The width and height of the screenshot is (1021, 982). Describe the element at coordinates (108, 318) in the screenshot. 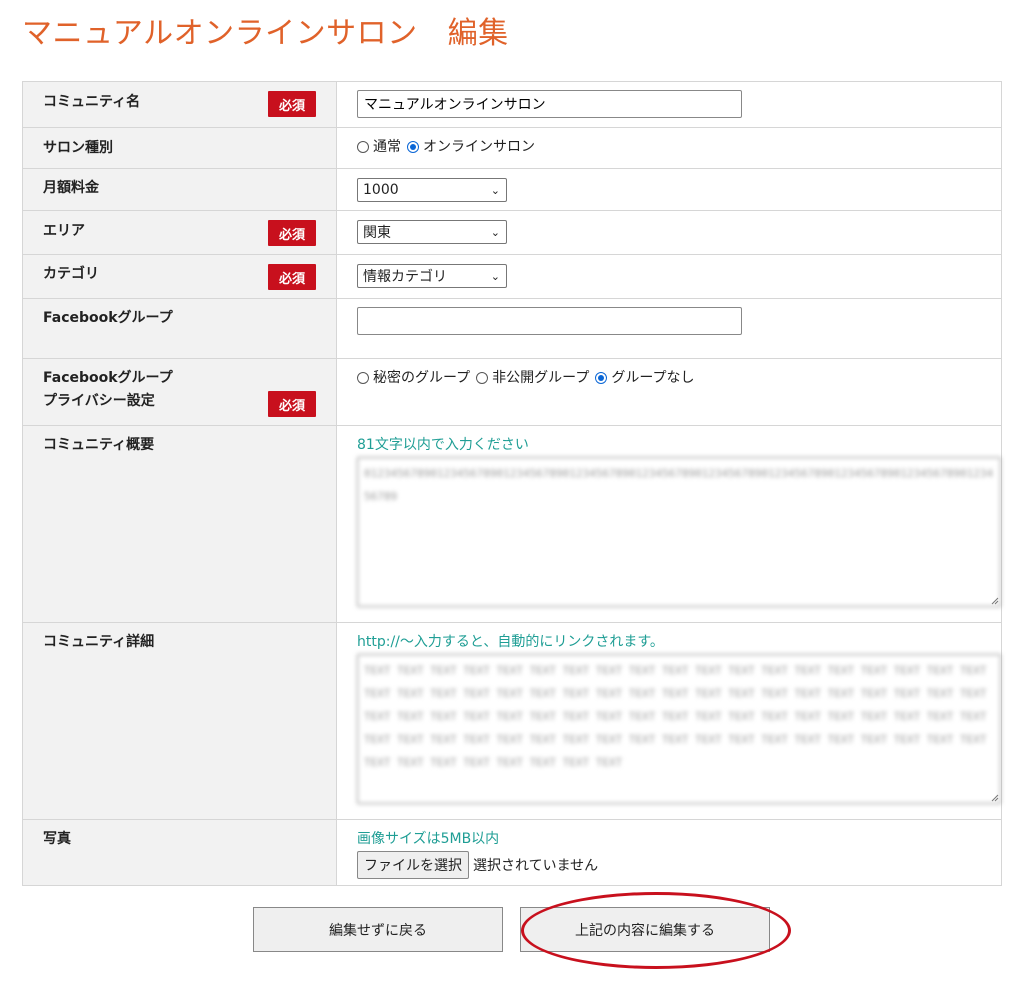

I see `facebook-group-label: Facebookグループ` at that location.